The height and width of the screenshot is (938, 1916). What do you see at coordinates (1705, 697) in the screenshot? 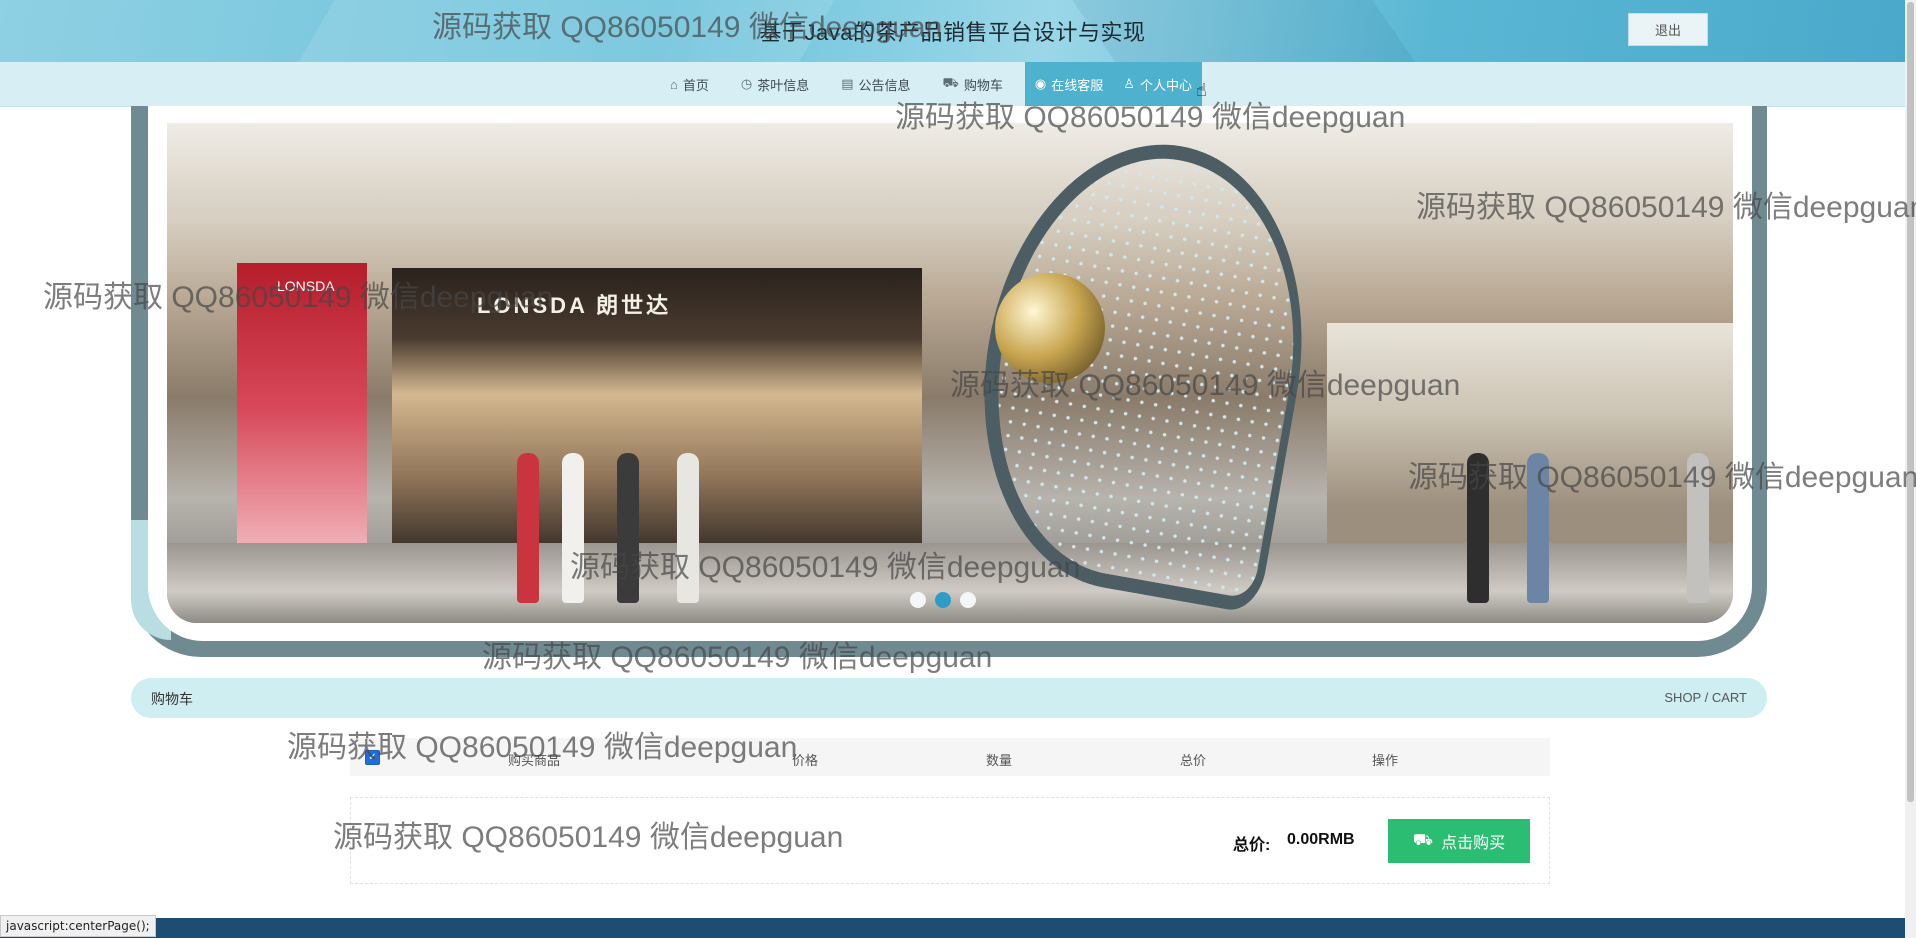
I see `section-subtitle: SHOP / CART` at bounding box center [1705, 697].